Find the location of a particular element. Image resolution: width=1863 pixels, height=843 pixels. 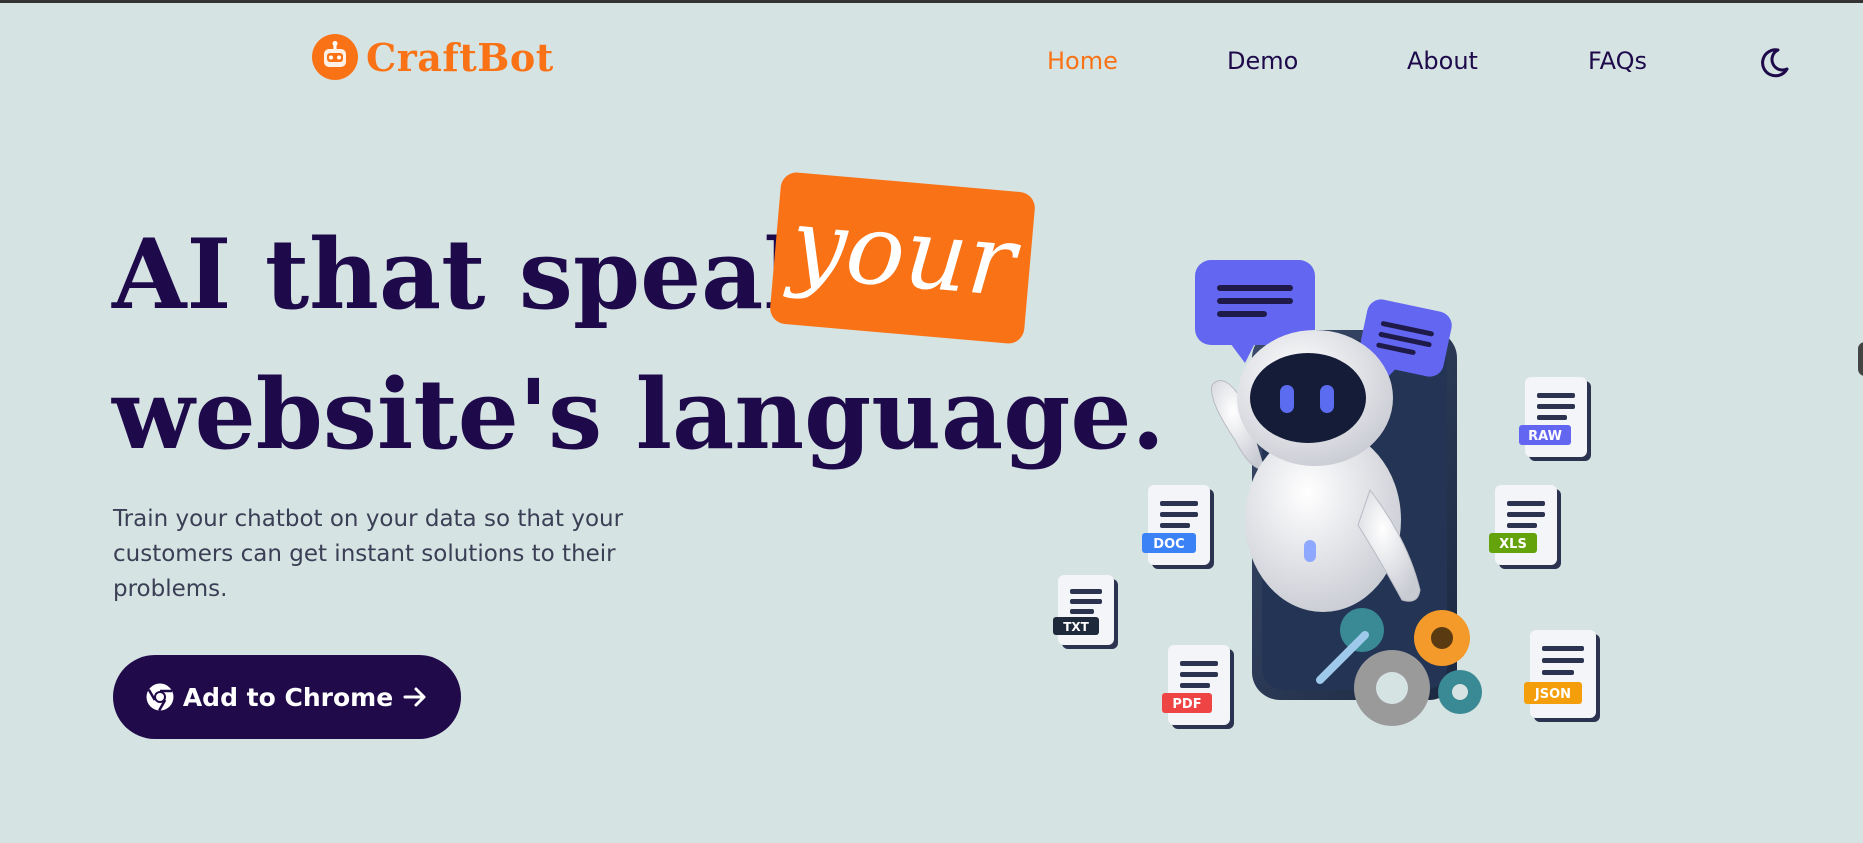

txt-file-icon: TXT is located at coordinates (1085, 612).